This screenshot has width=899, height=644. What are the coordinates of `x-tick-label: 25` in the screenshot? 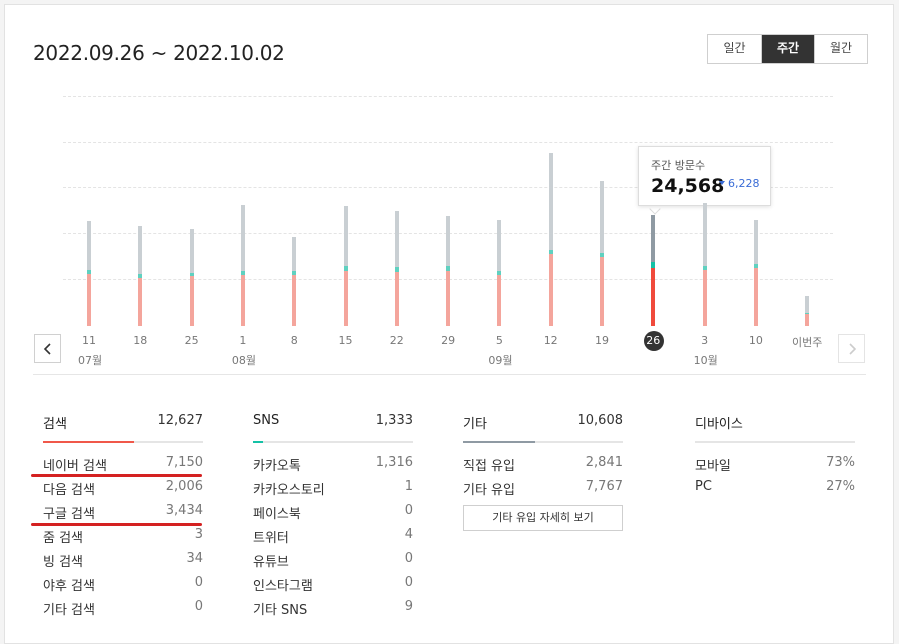 It's located at (192, 340).